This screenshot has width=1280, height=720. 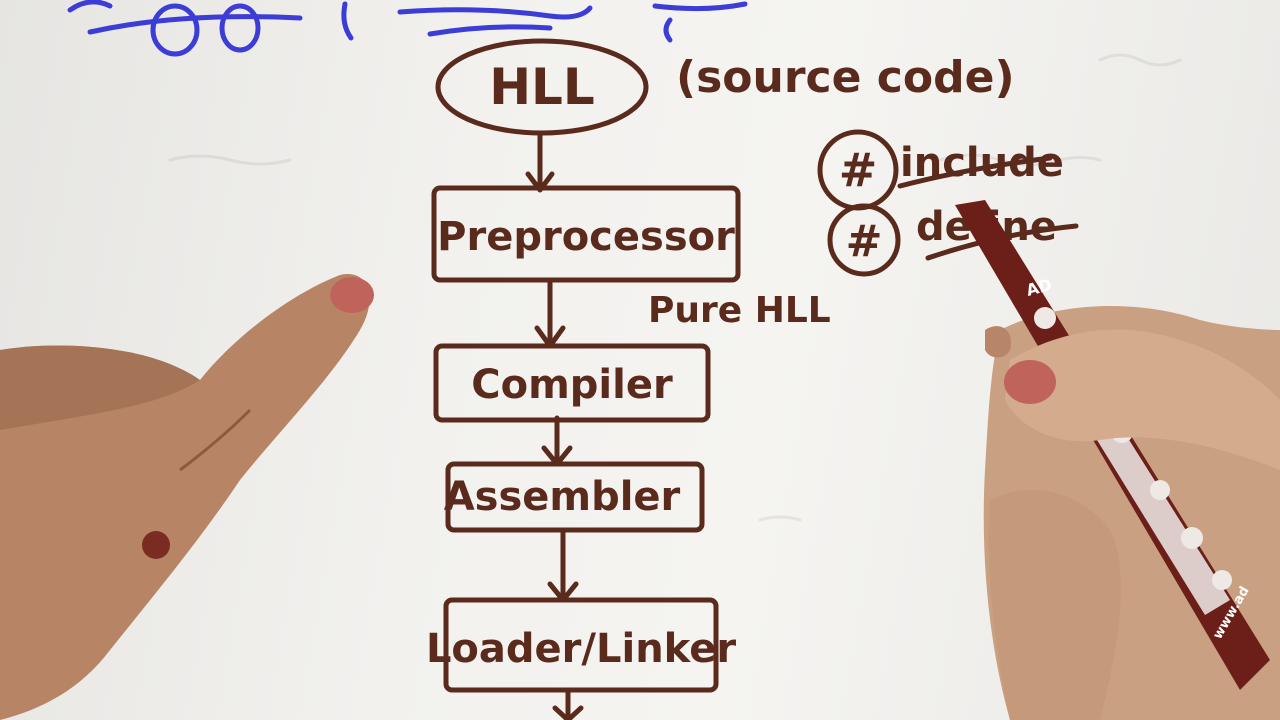 What do you see at coordinates (982, 163) in the screenshot?
I see `include-label: include` at bounding box center [982, 163].